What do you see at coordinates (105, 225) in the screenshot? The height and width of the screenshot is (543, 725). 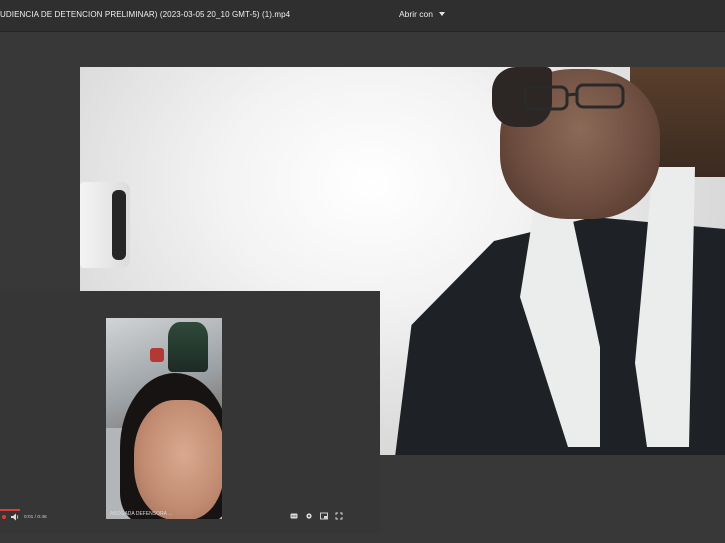 I see `wall-dispenser` at bounding box center [105, 225].